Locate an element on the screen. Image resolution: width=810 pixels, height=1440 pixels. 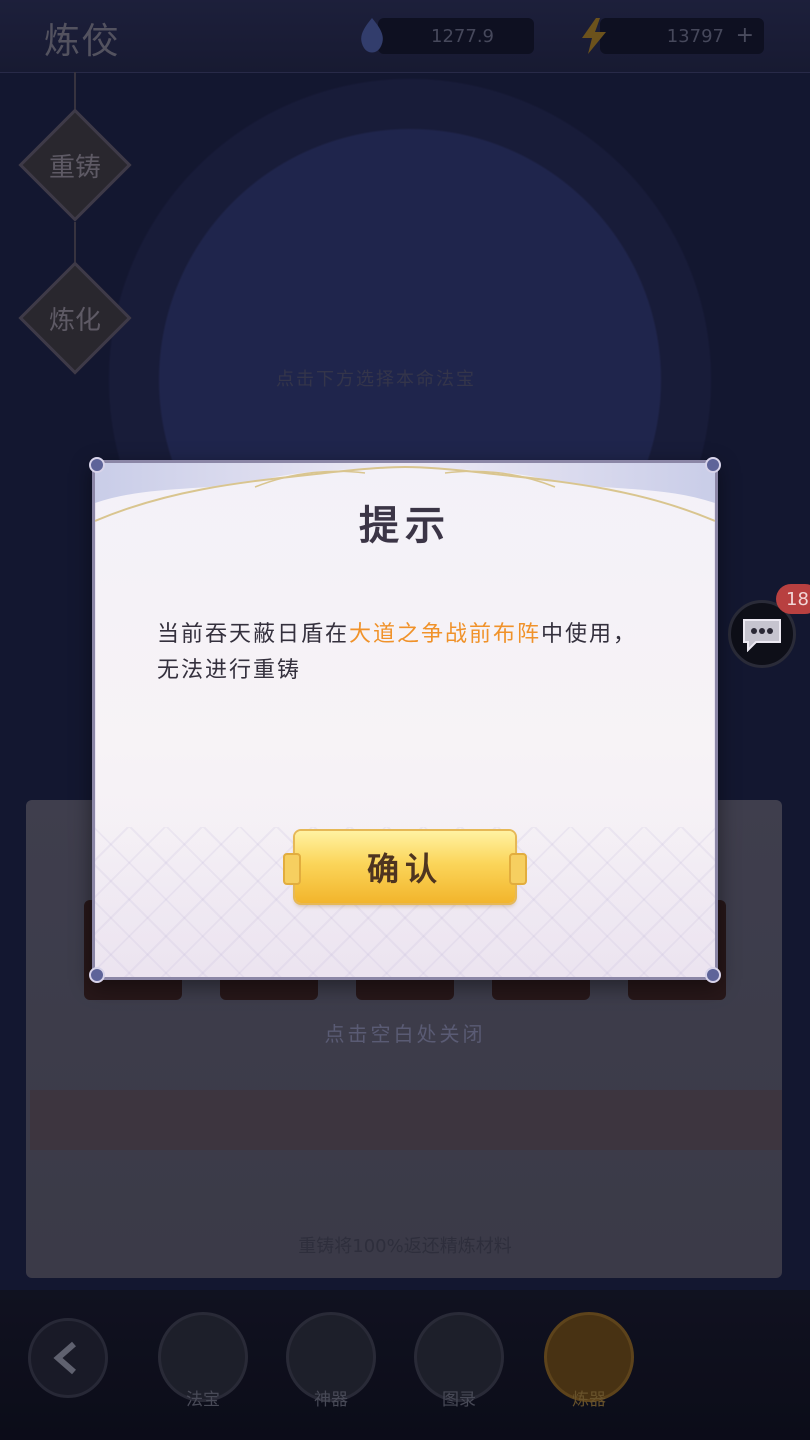
dialog-title: 提示 is located at coordinates (405, 525).